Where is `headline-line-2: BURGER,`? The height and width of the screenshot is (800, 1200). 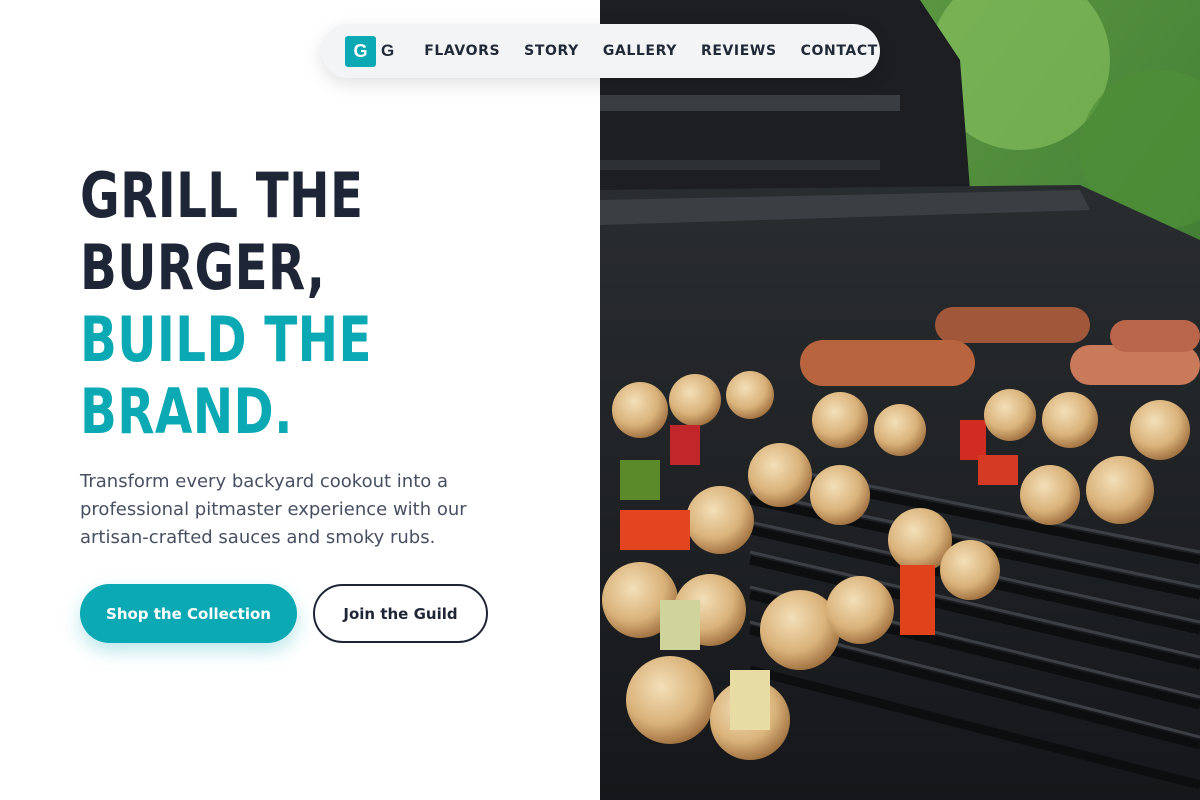
headline-line-2: BURGER, is located at coordinates (203, 267).